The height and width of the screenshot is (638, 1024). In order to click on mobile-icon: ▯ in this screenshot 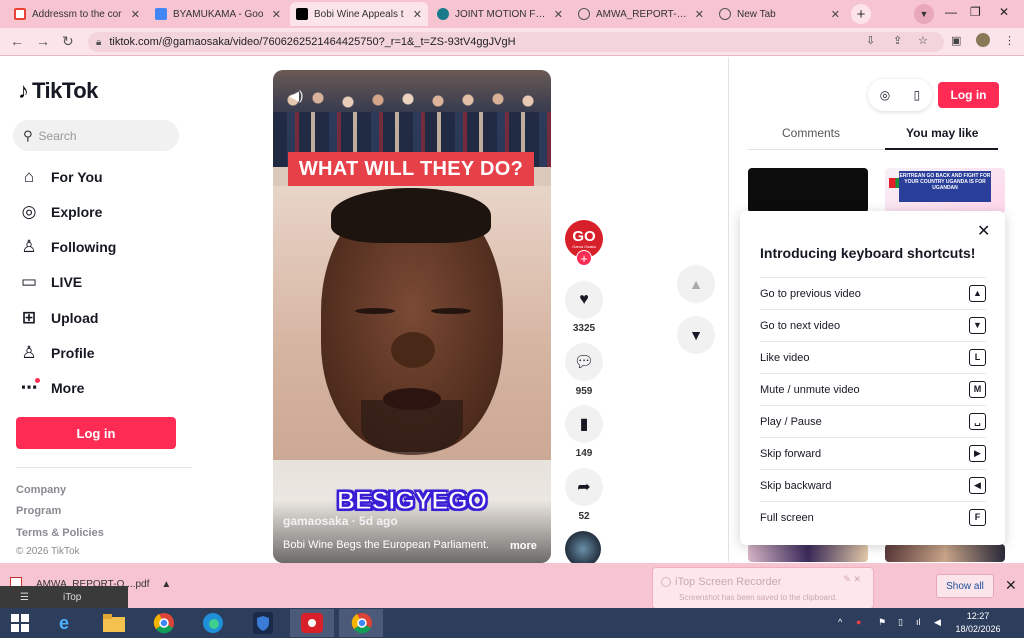, I will do `click(917, 95)`.